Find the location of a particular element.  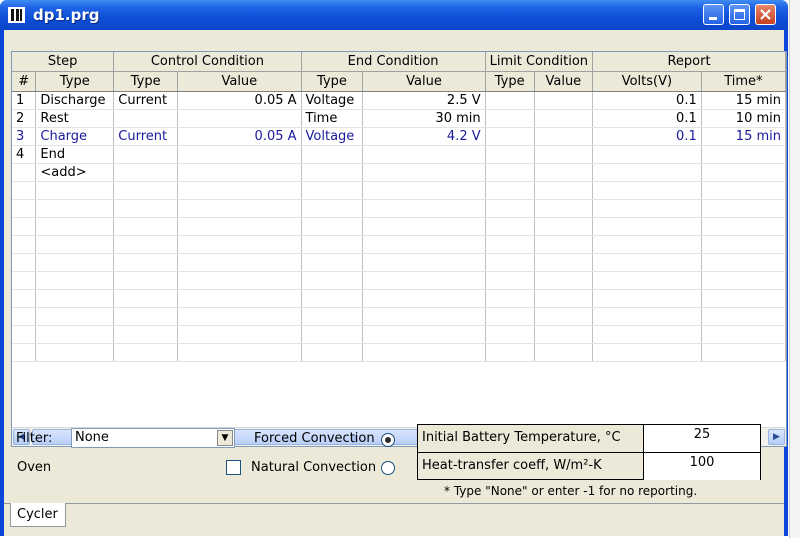

cell-end-type: Time is located at coordinates (332, 118).